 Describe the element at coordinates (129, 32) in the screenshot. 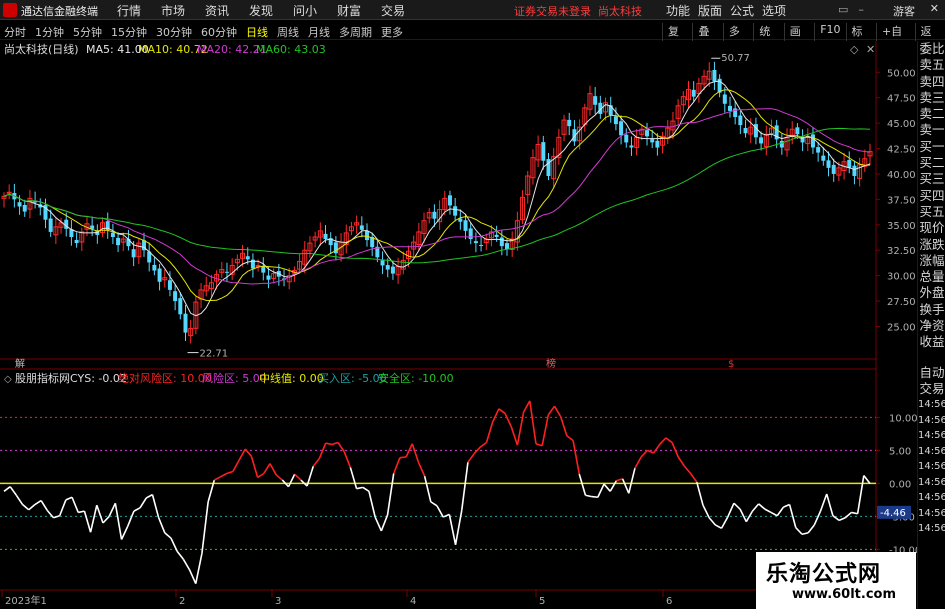

I see `tab-period: 15分钟` at that location.